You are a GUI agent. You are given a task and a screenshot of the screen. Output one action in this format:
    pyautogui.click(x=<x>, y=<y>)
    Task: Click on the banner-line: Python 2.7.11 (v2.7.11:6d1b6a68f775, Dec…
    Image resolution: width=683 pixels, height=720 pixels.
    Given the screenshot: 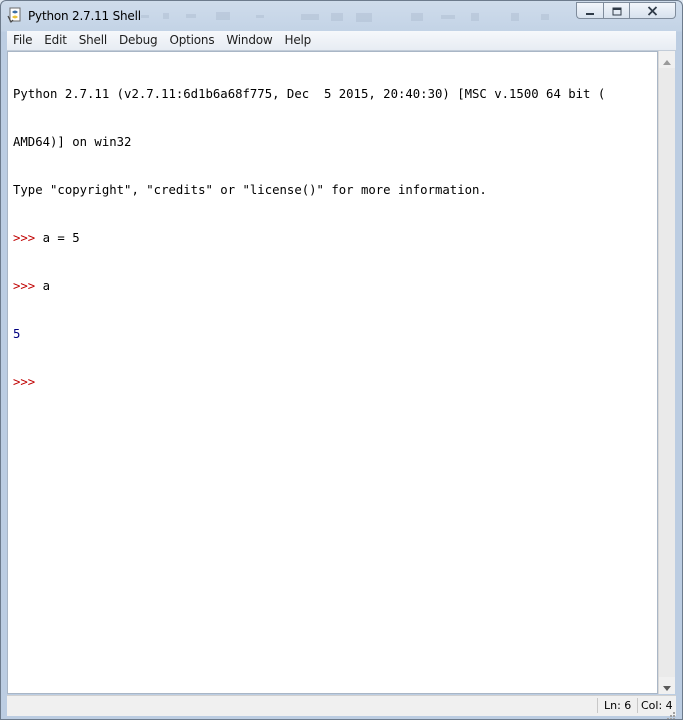 What is the action you would take?
    pyautogui.click(x=309, y=94)
    